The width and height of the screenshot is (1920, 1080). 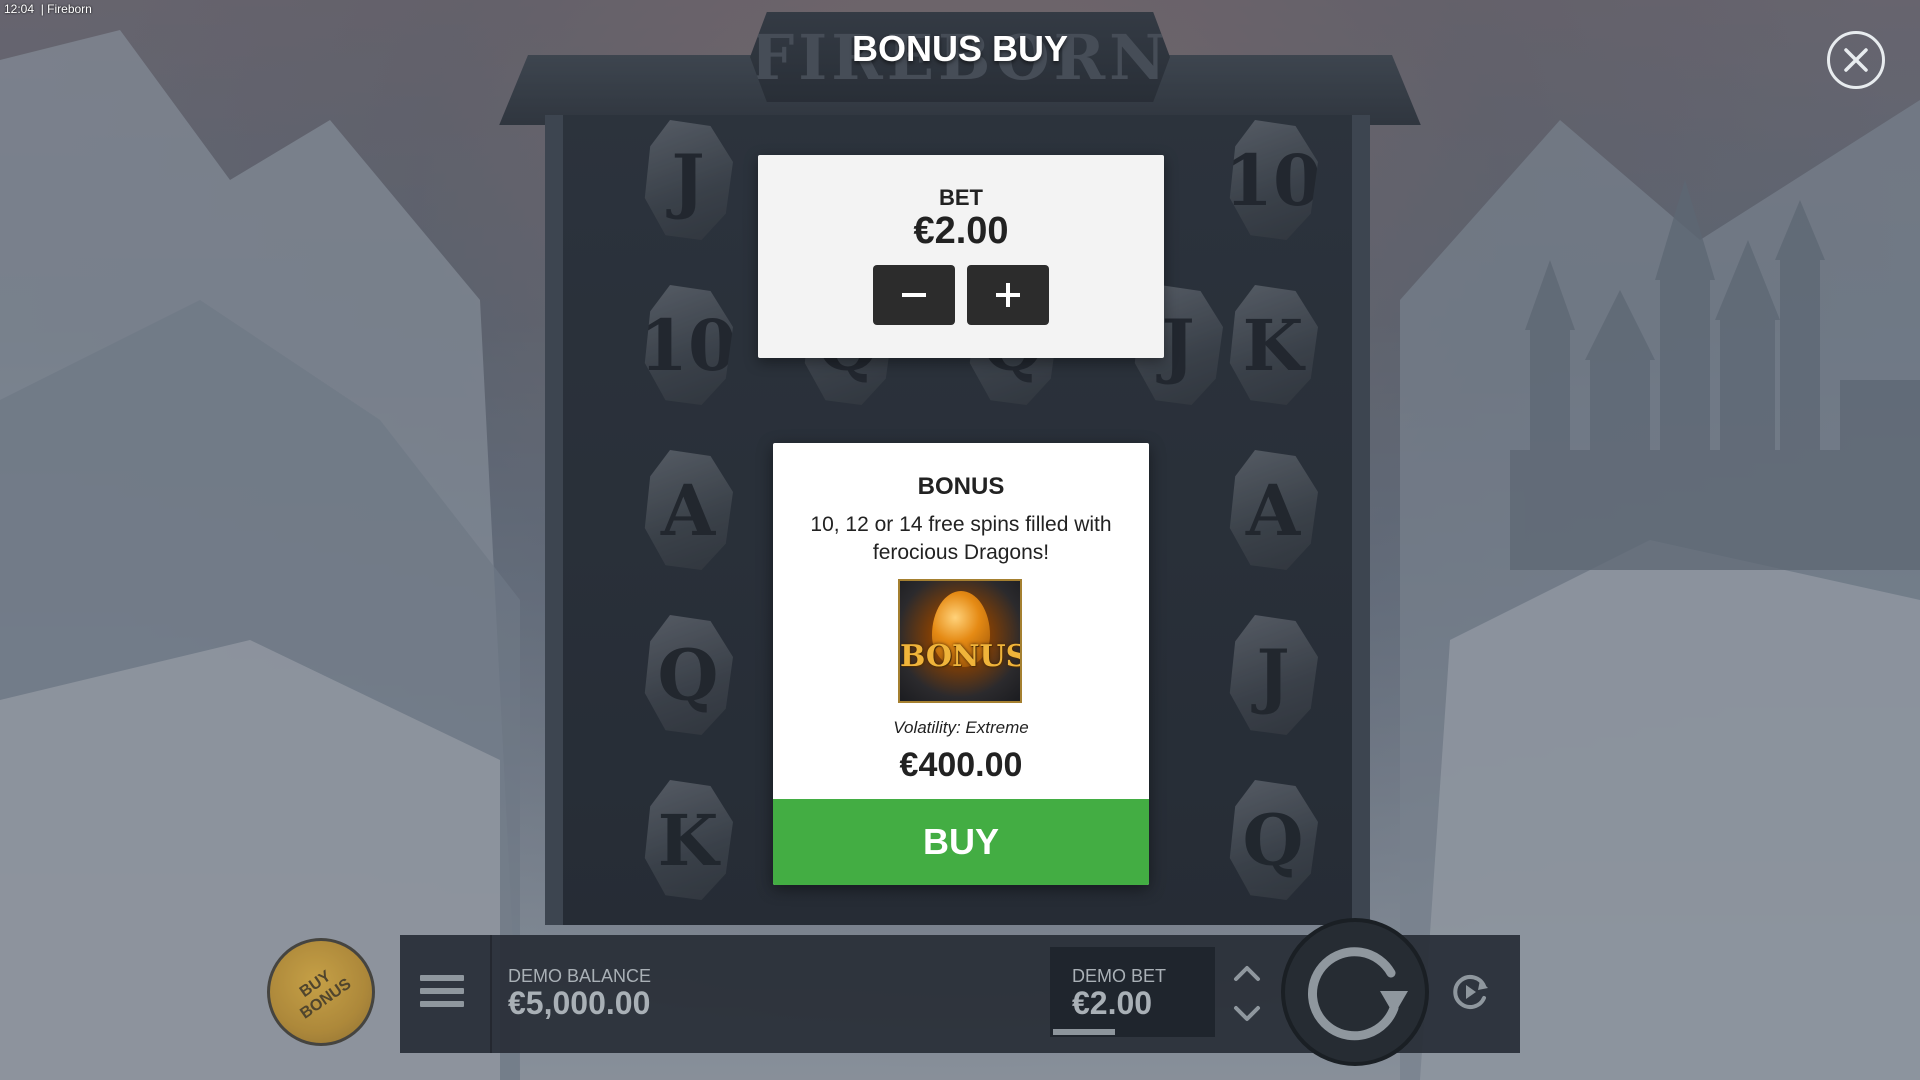 What do you see at coordinates (961, 727) in the screenshot?
I see `volatility-label: Volatility: Extreme` at bounding box center [961, 727].